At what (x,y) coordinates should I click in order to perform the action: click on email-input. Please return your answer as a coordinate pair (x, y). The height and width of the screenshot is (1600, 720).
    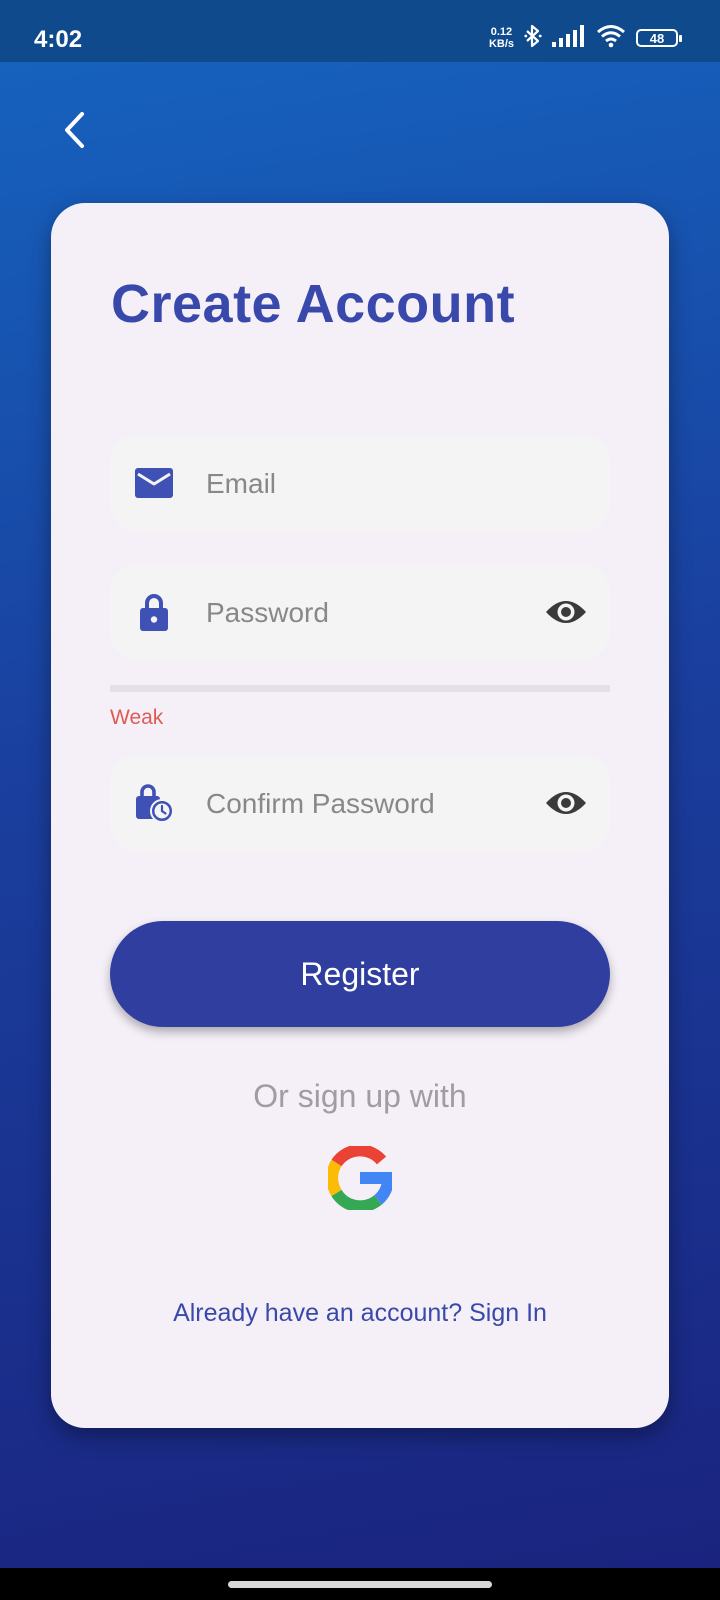
    Looking at the image, I should click on (371, 484).